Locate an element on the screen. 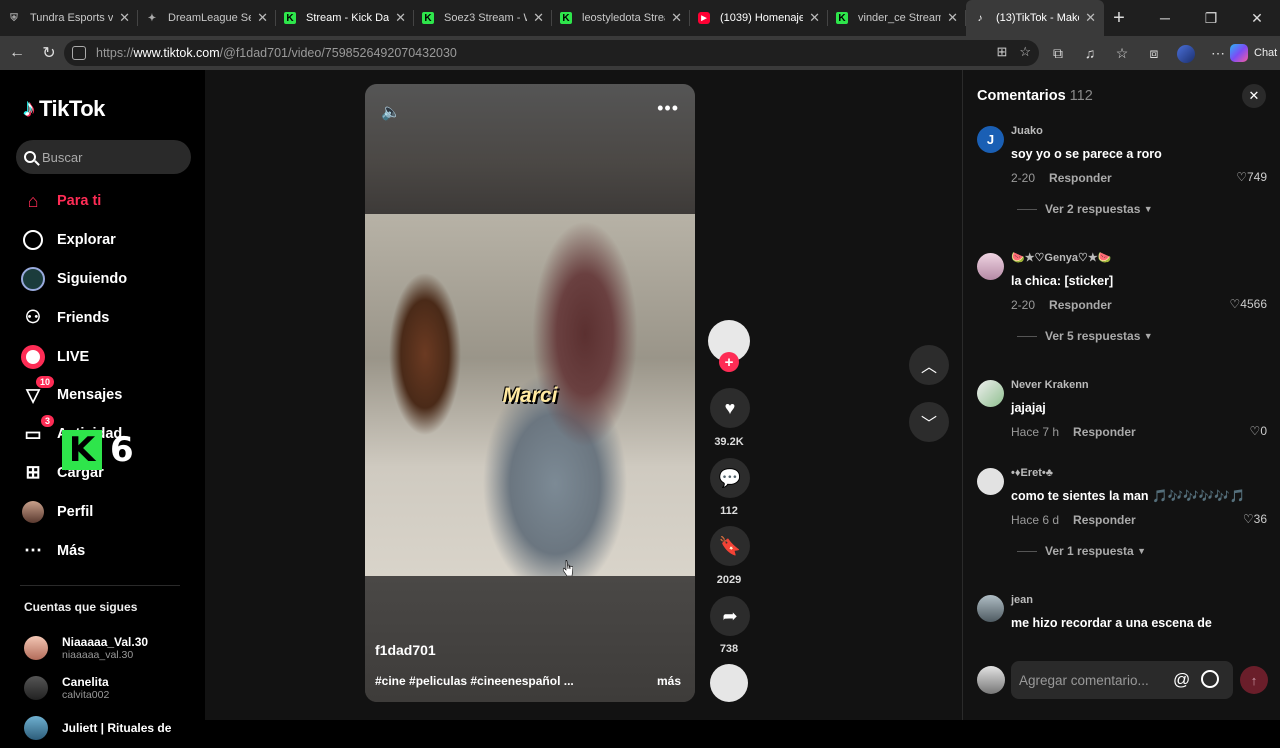 This screenshot has height=748, width=1280. comment-like-button: ♡0 is located at coordinates (1258, 431).